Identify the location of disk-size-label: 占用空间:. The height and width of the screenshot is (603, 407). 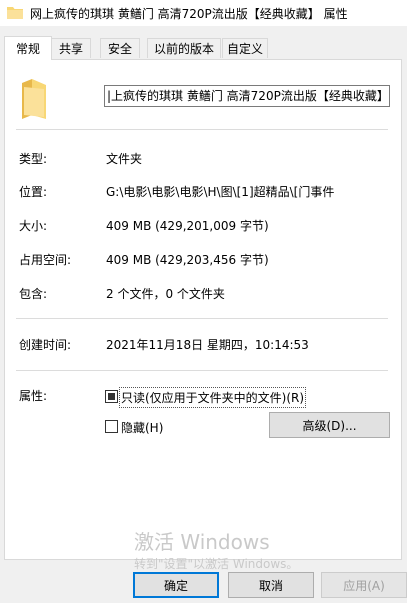
(45, 260).